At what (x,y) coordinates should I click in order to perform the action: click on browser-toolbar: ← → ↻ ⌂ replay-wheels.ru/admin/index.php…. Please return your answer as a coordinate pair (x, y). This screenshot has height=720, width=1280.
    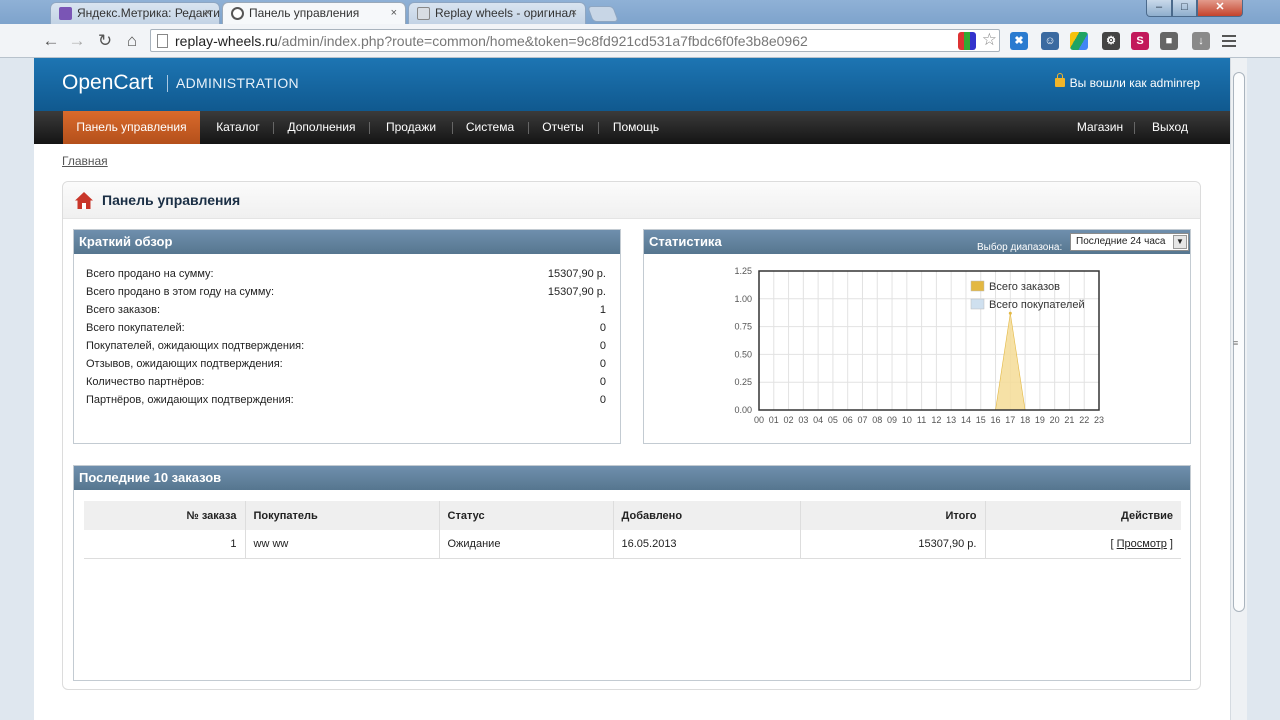
    Looking at the image, I should click on (640, 41).